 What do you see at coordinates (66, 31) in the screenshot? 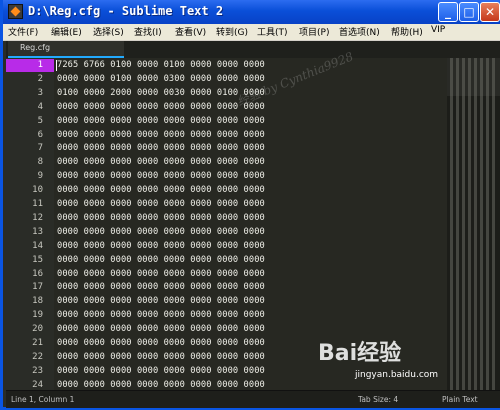
I see `menu-item-1: 编辑(E)` at bounding box center [66, 31].